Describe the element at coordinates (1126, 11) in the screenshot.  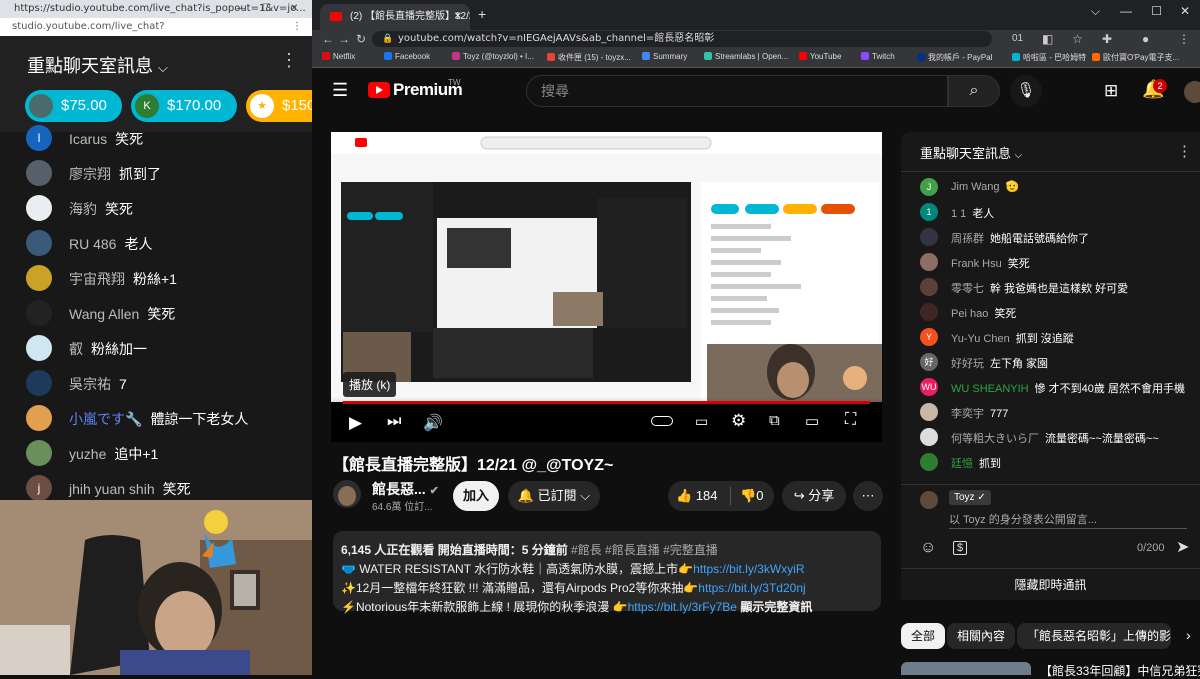
I see `minimize-icon: —` at that location.